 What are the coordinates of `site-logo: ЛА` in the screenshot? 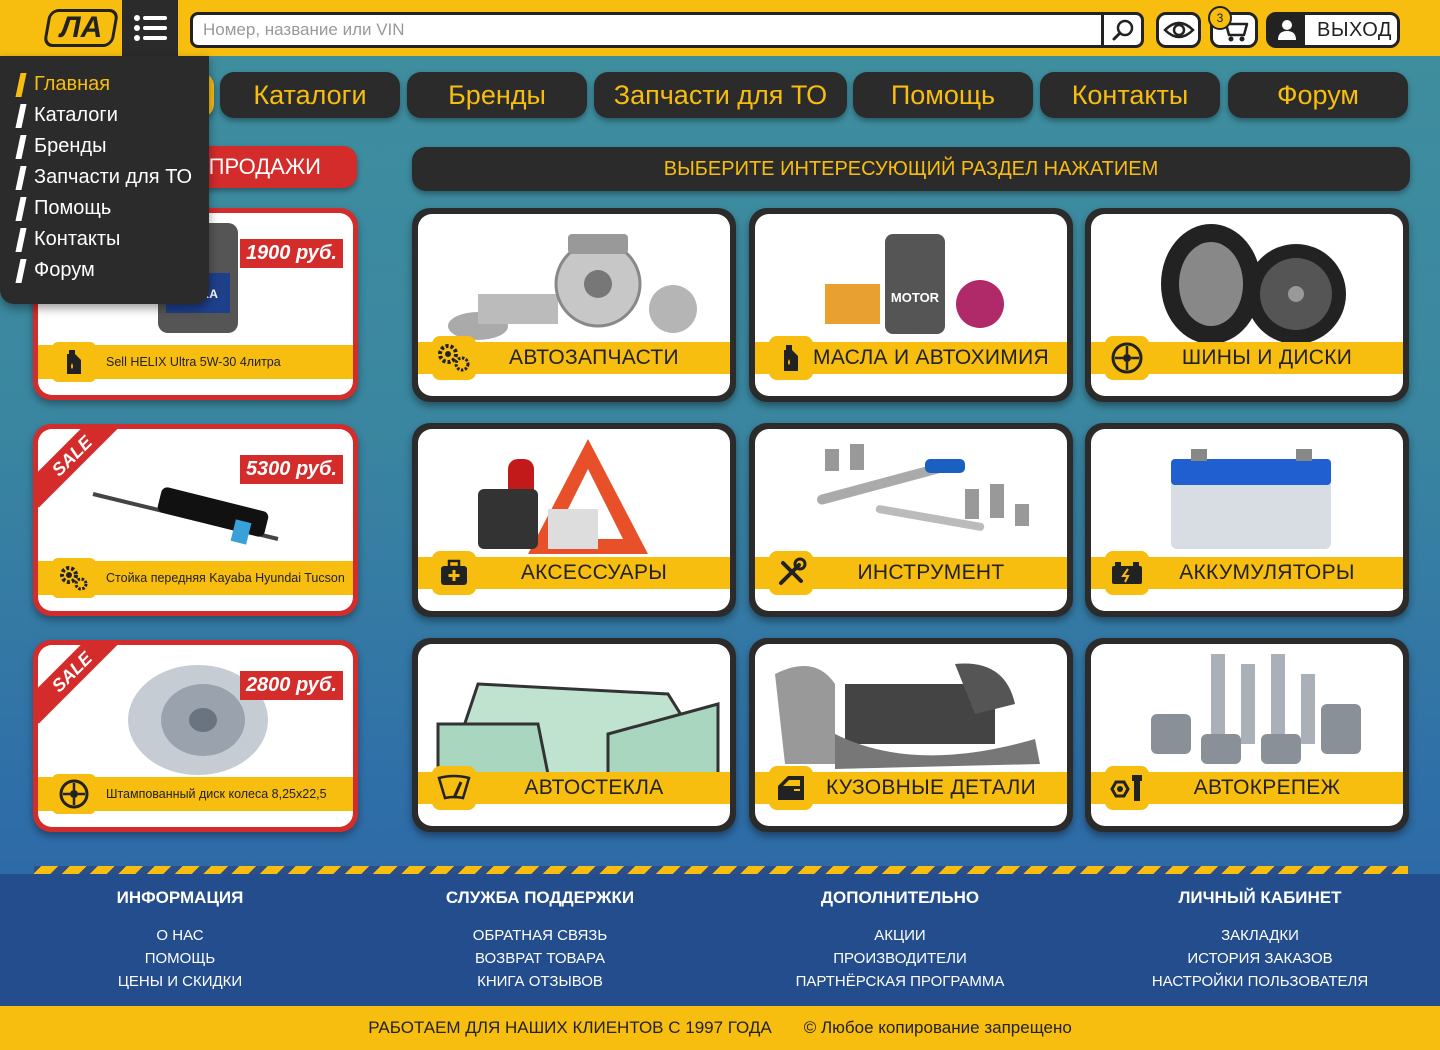 It's located at (81, 28).